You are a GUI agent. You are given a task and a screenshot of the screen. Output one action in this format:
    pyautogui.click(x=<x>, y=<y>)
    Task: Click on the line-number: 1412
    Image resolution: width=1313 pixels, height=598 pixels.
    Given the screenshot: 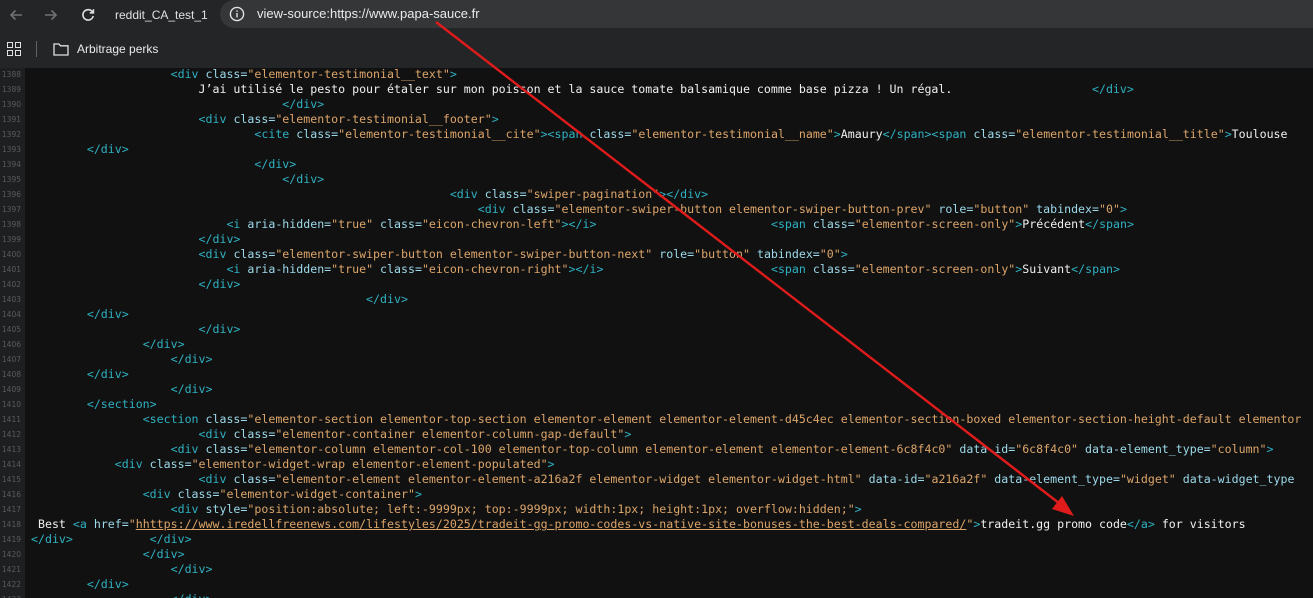 What is the action you would take?
    pyautogui.click(x=11, y=434)
    